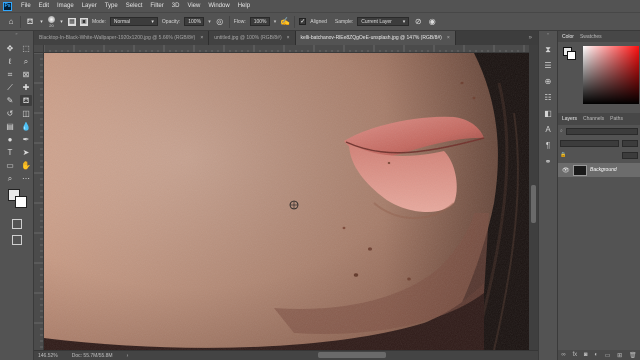  I want to click on menu-help: Help, so click(244, 6).